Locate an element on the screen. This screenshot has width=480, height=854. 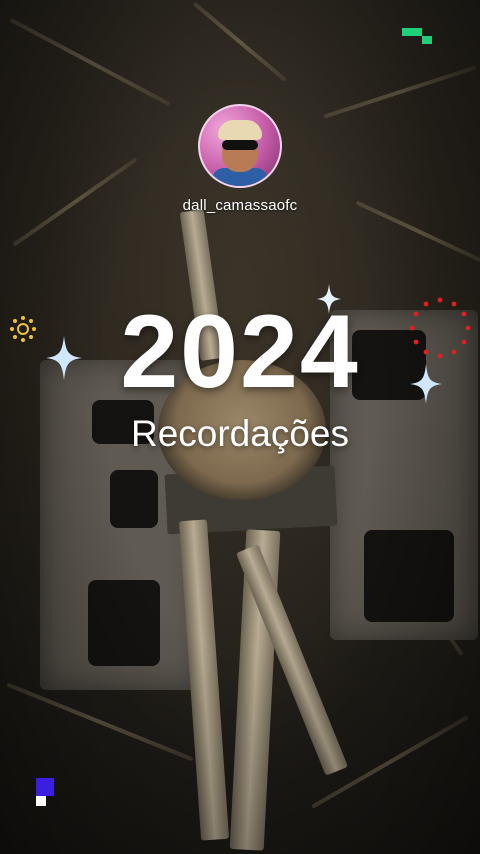
username: dall_camassaofc is located at coordinates (240, 205).